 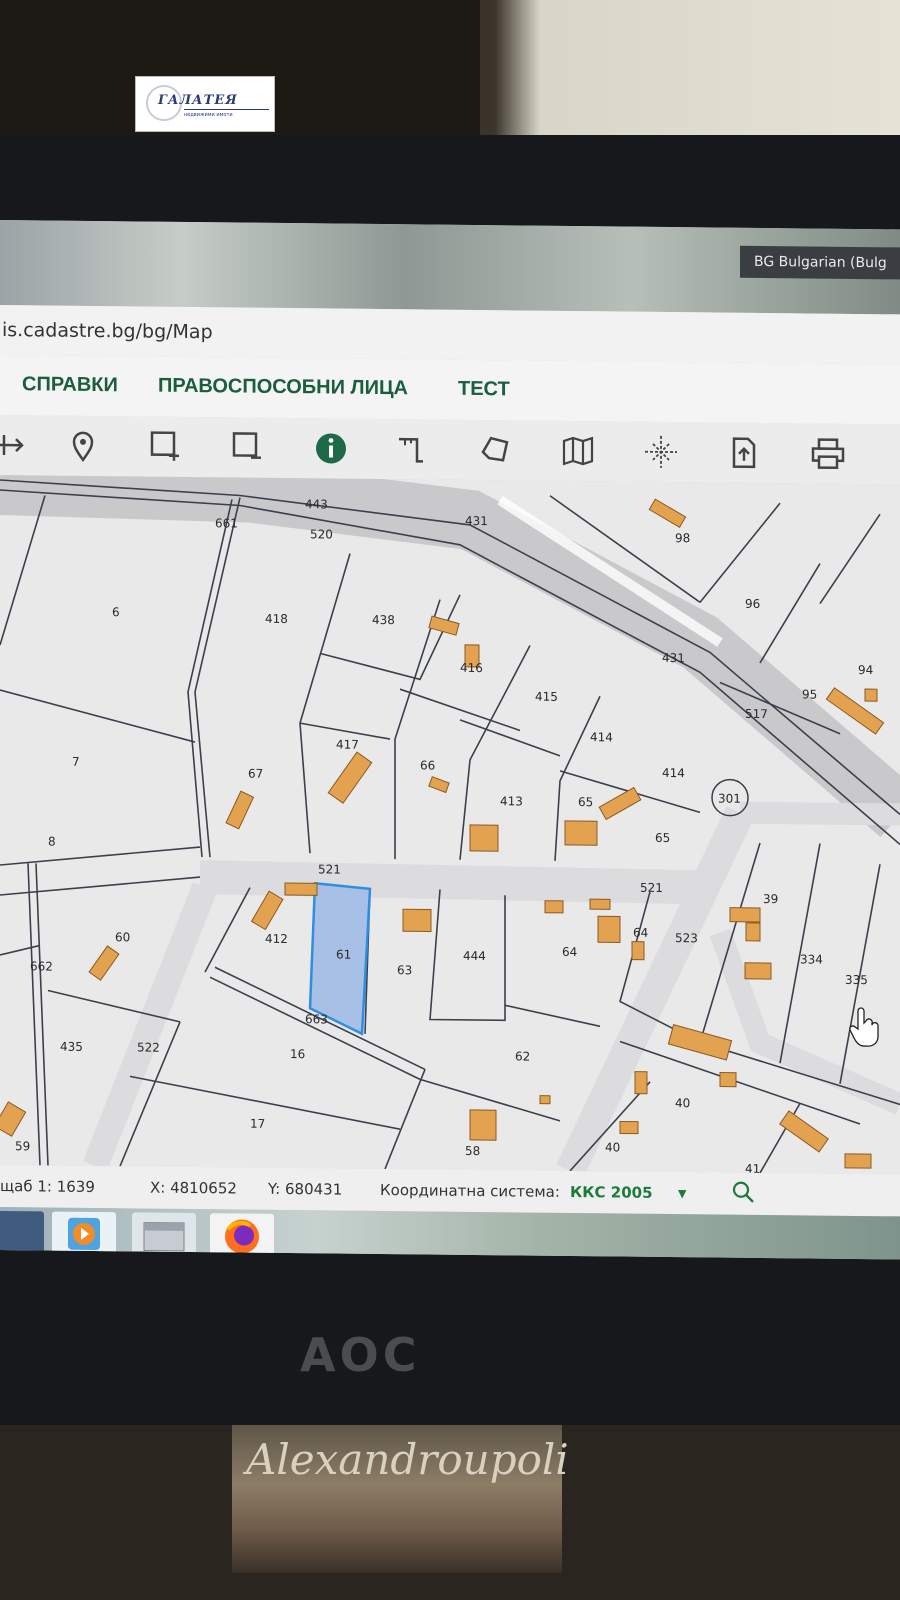 What do you see at coordinates (752, 604) in the screenshot?
I see `parcel-label: 96` at bounding box center [752, 604].